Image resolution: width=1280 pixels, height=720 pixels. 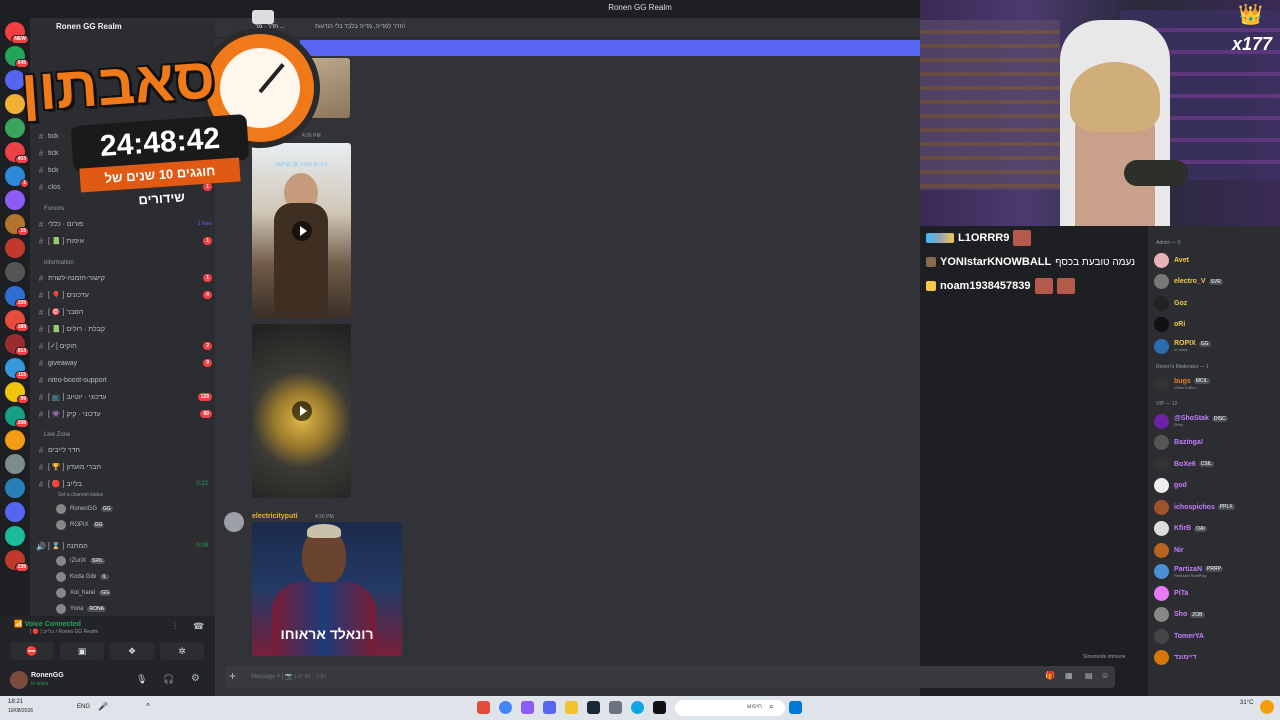 What do you see at coordinates (17, 369) in the screenshot?
I see `server-icon: 115` at bounding box center [17, 369].